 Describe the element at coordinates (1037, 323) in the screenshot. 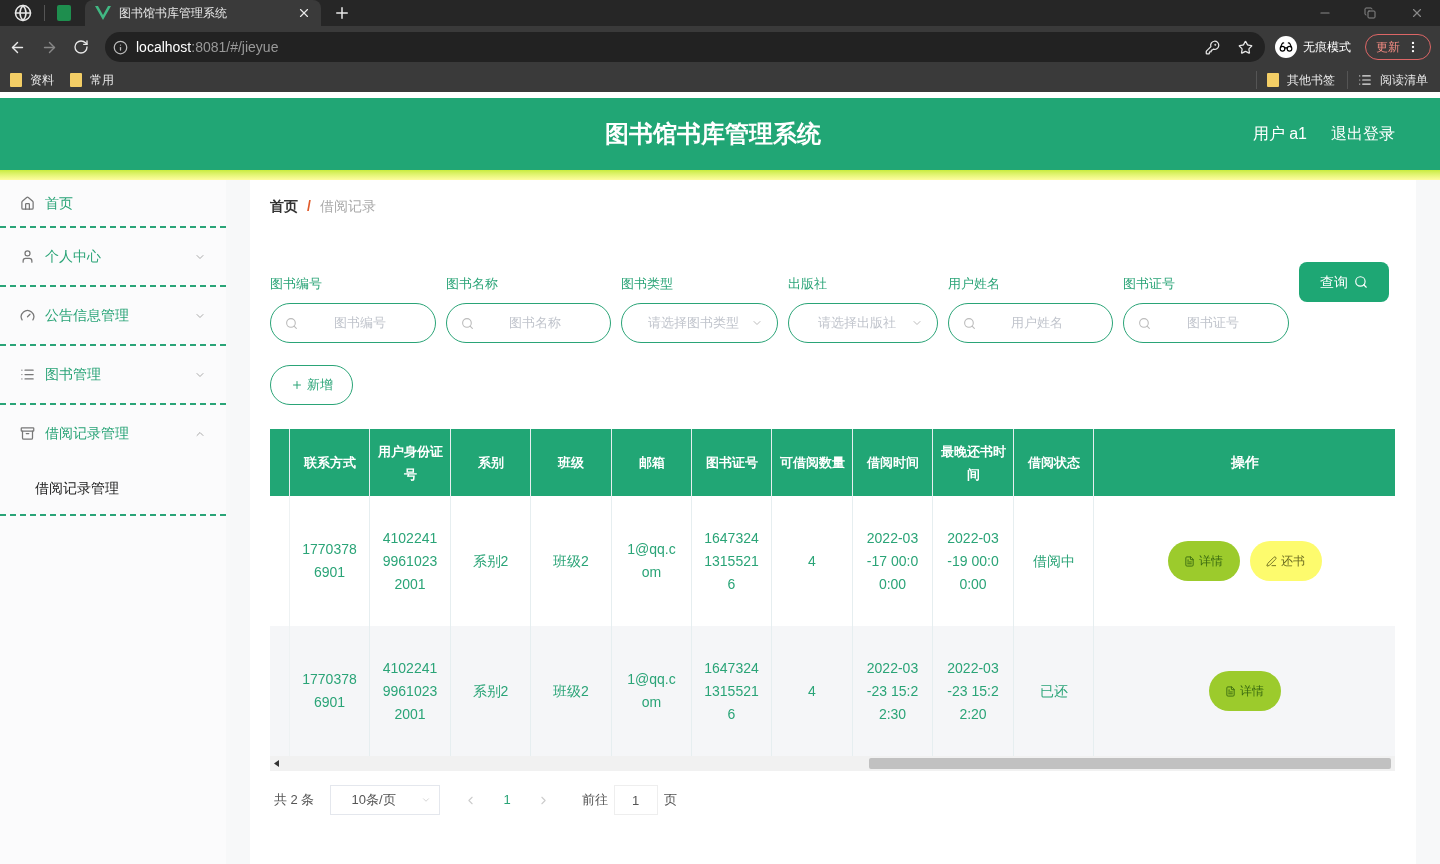

I see `search-input: 用户姓名` at that location.